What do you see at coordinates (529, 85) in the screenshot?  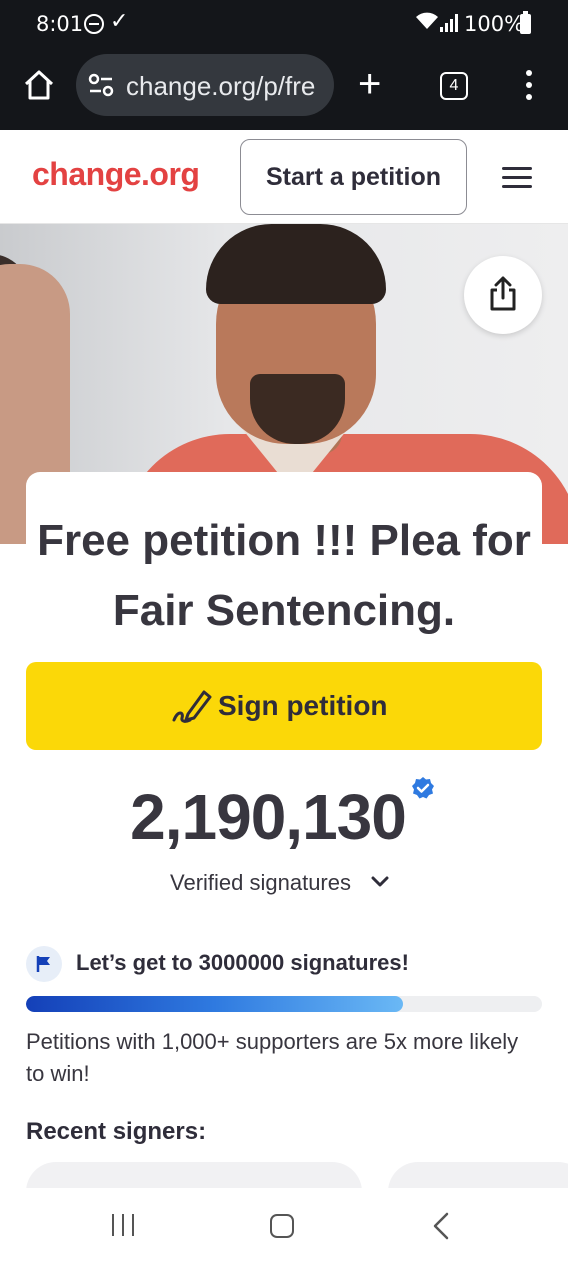 I see `more-vert-icon` at bounding box center [529, 85].